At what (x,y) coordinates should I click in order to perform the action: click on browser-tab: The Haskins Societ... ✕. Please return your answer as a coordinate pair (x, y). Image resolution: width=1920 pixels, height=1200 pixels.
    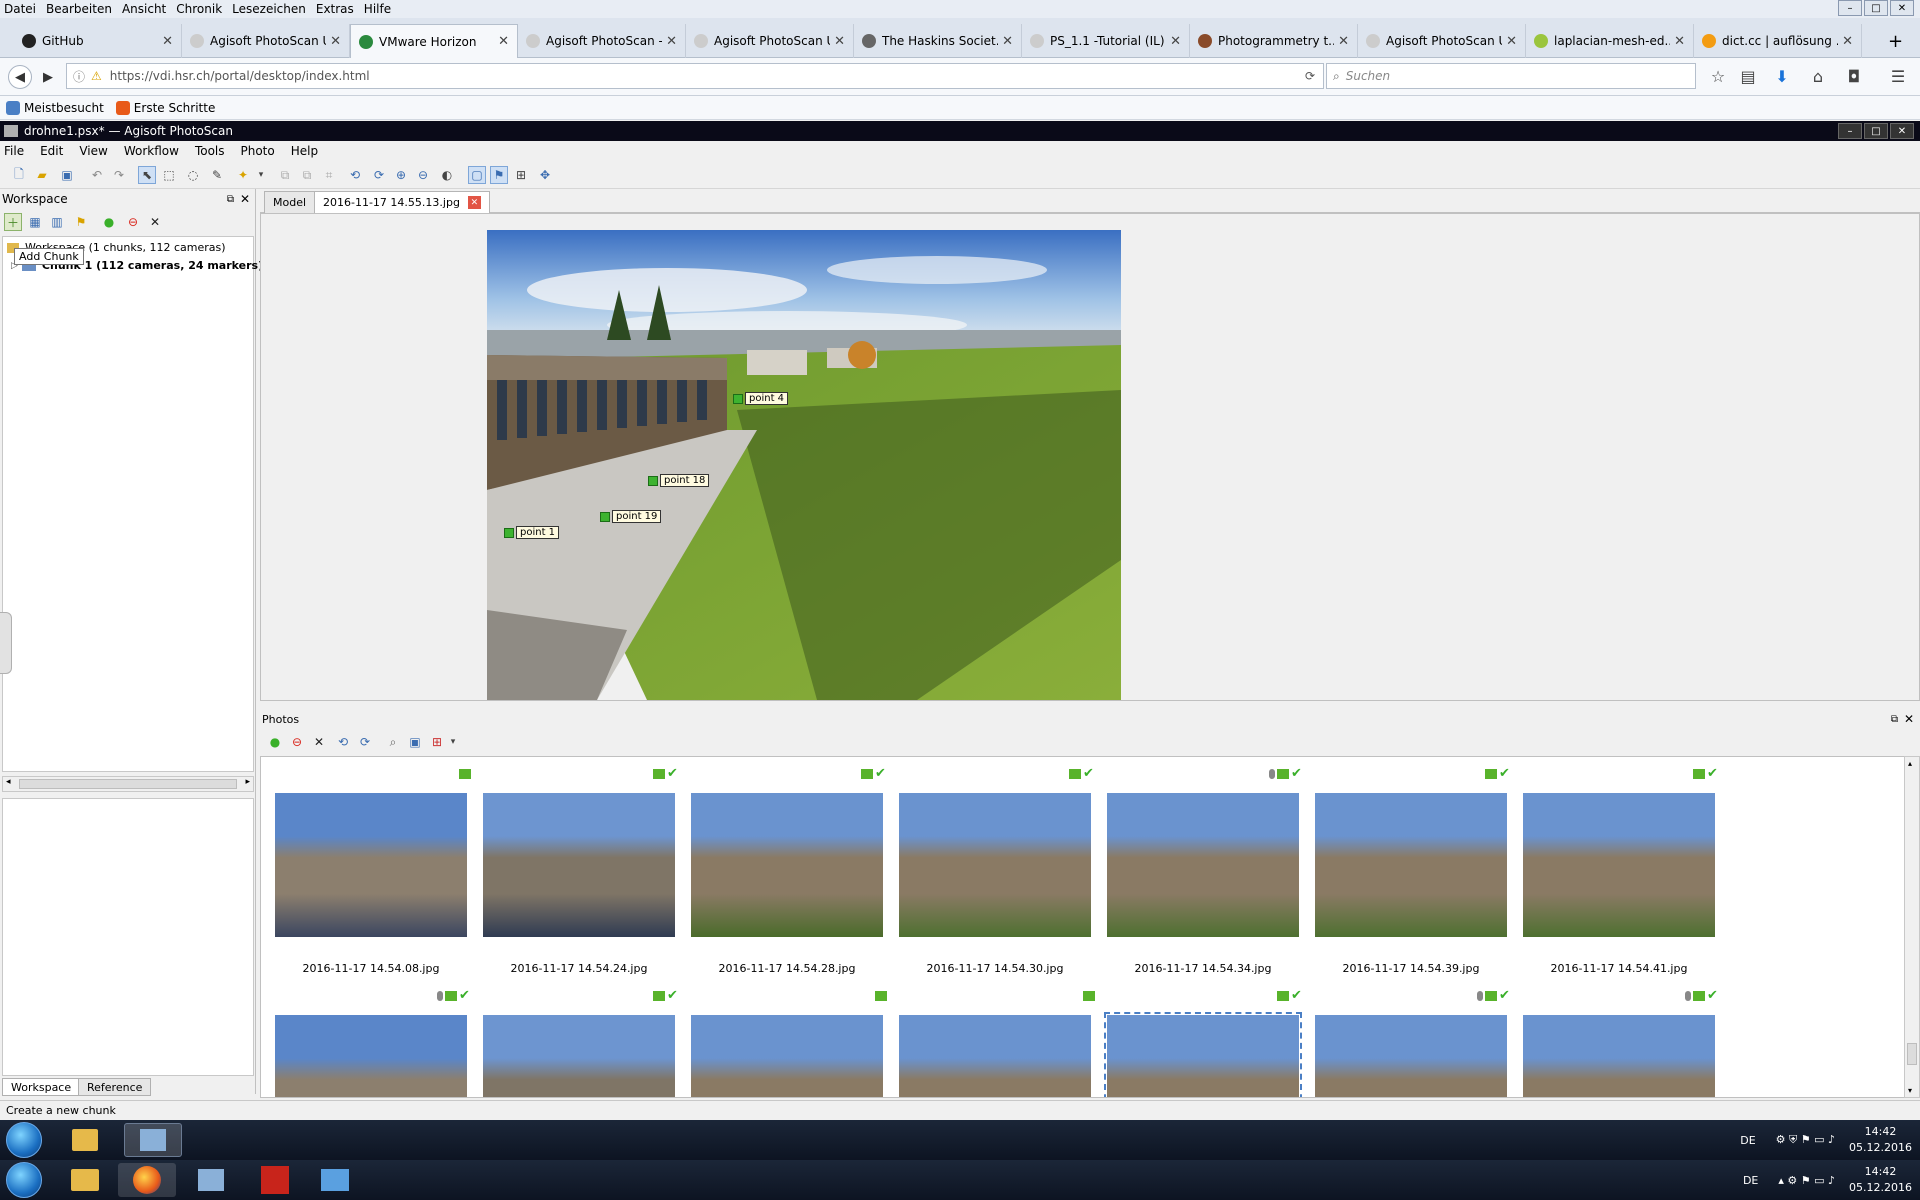
    Looking at the image, I should click on (938, 41).